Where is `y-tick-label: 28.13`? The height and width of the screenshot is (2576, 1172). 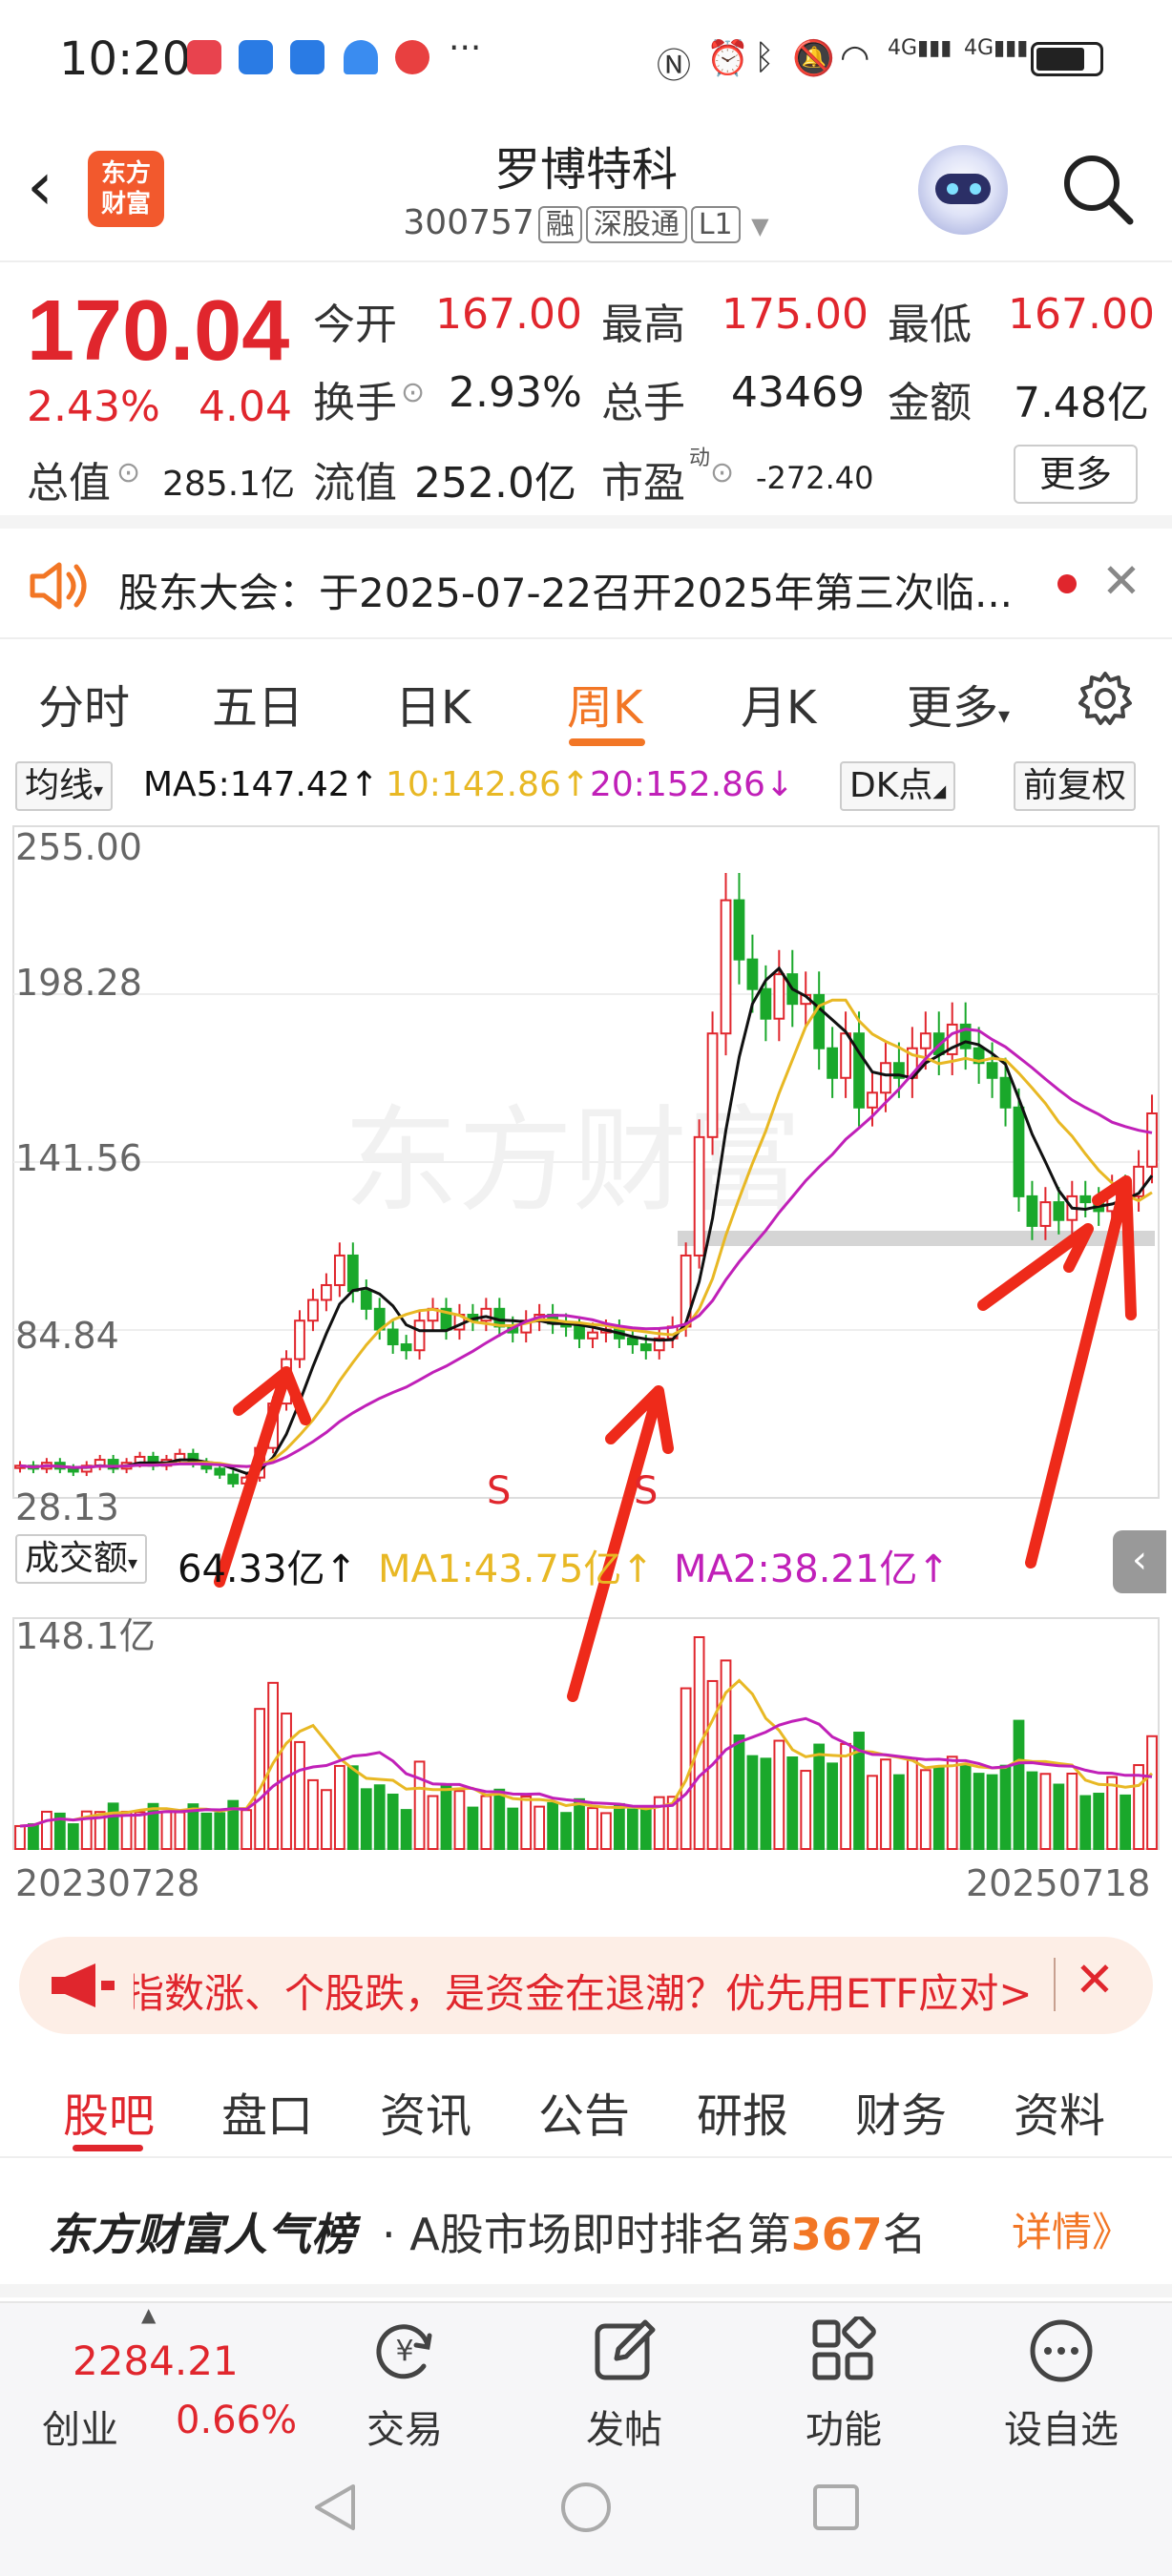 y-tick-label: 28.13 is located at coordinates (67, 1507).